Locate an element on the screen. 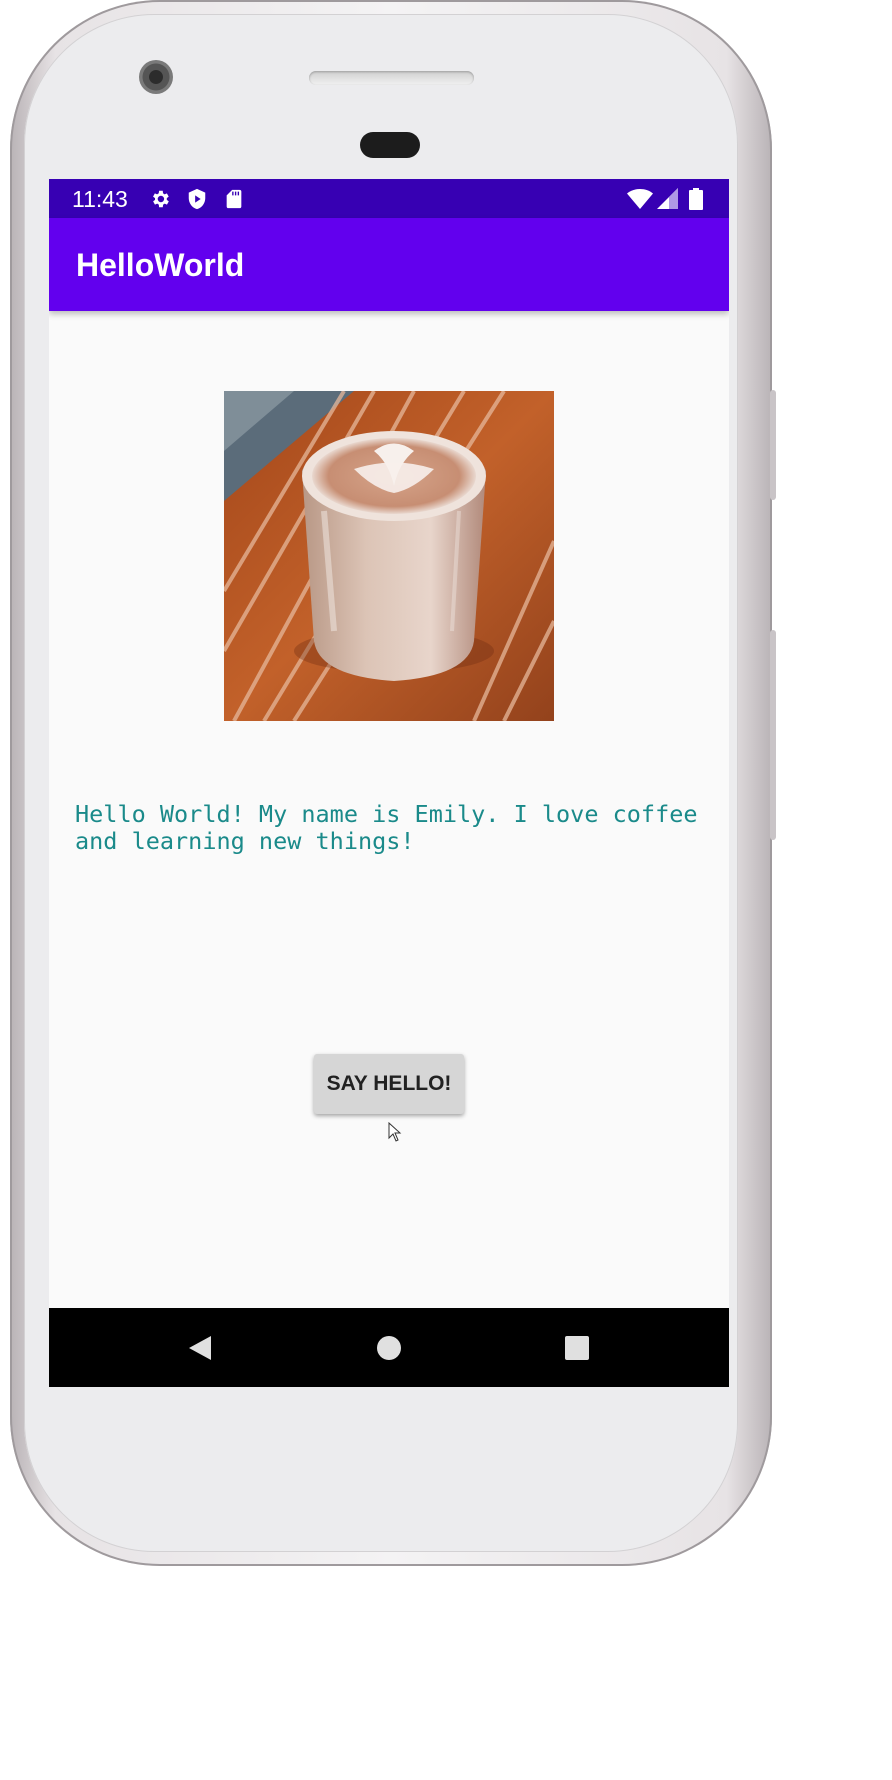 This screenshot has width=892, height=1780. battery-icon is located at coordinates (696, 199).